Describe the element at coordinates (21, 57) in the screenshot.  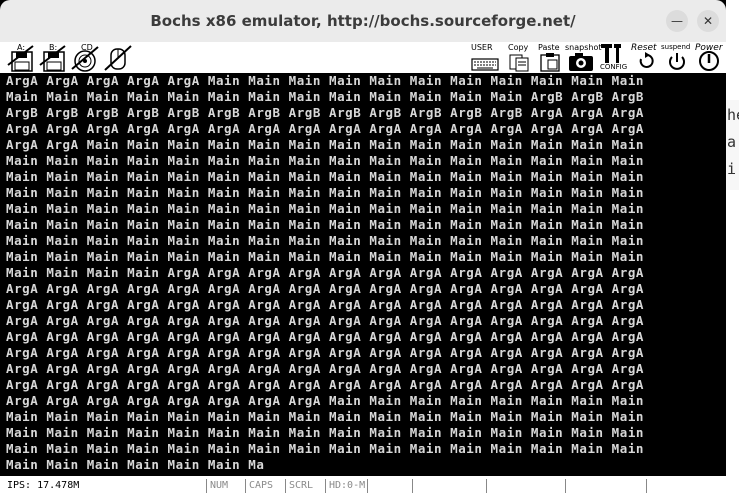
I see `floppy-a-button: A:` at that location.